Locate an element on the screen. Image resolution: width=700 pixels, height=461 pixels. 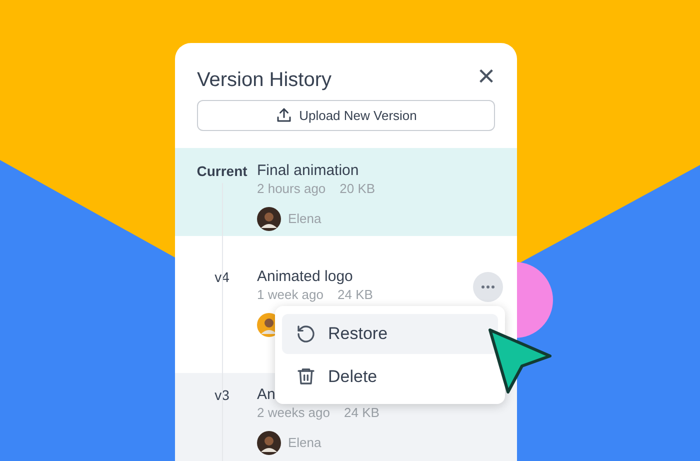
restore-icon is located at coordinates (306, 334).